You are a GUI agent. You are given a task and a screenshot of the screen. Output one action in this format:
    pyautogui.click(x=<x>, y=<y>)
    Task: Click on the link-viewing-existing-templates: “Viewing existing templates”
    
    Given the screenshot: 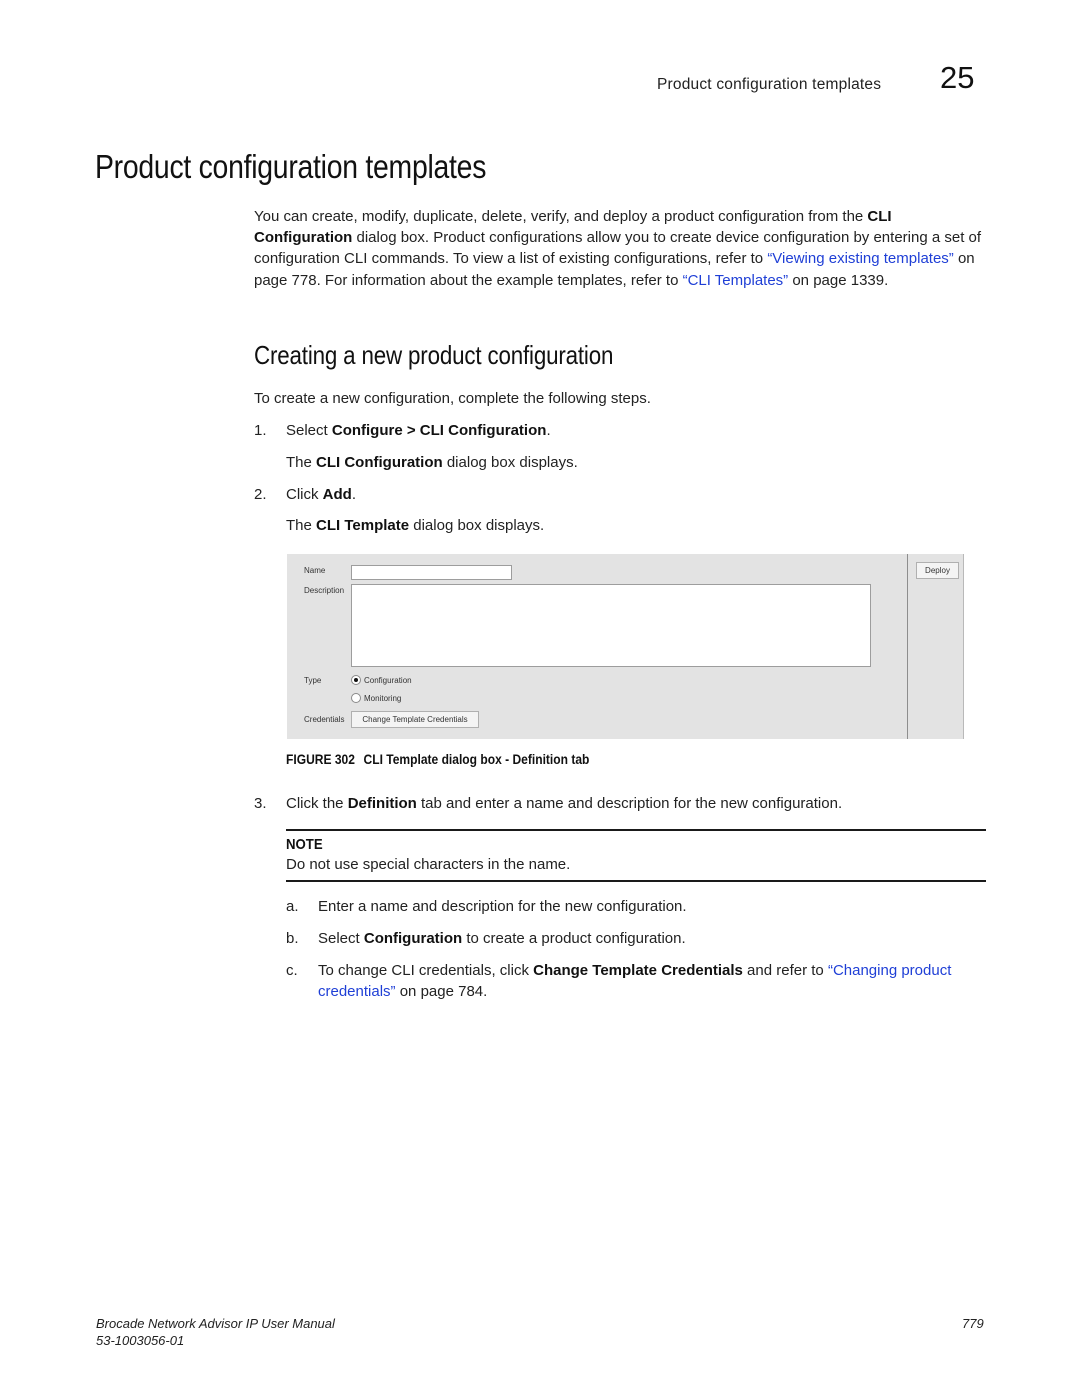 What is the action you would take?
    pyautogui.click(x=860, y=258)
    